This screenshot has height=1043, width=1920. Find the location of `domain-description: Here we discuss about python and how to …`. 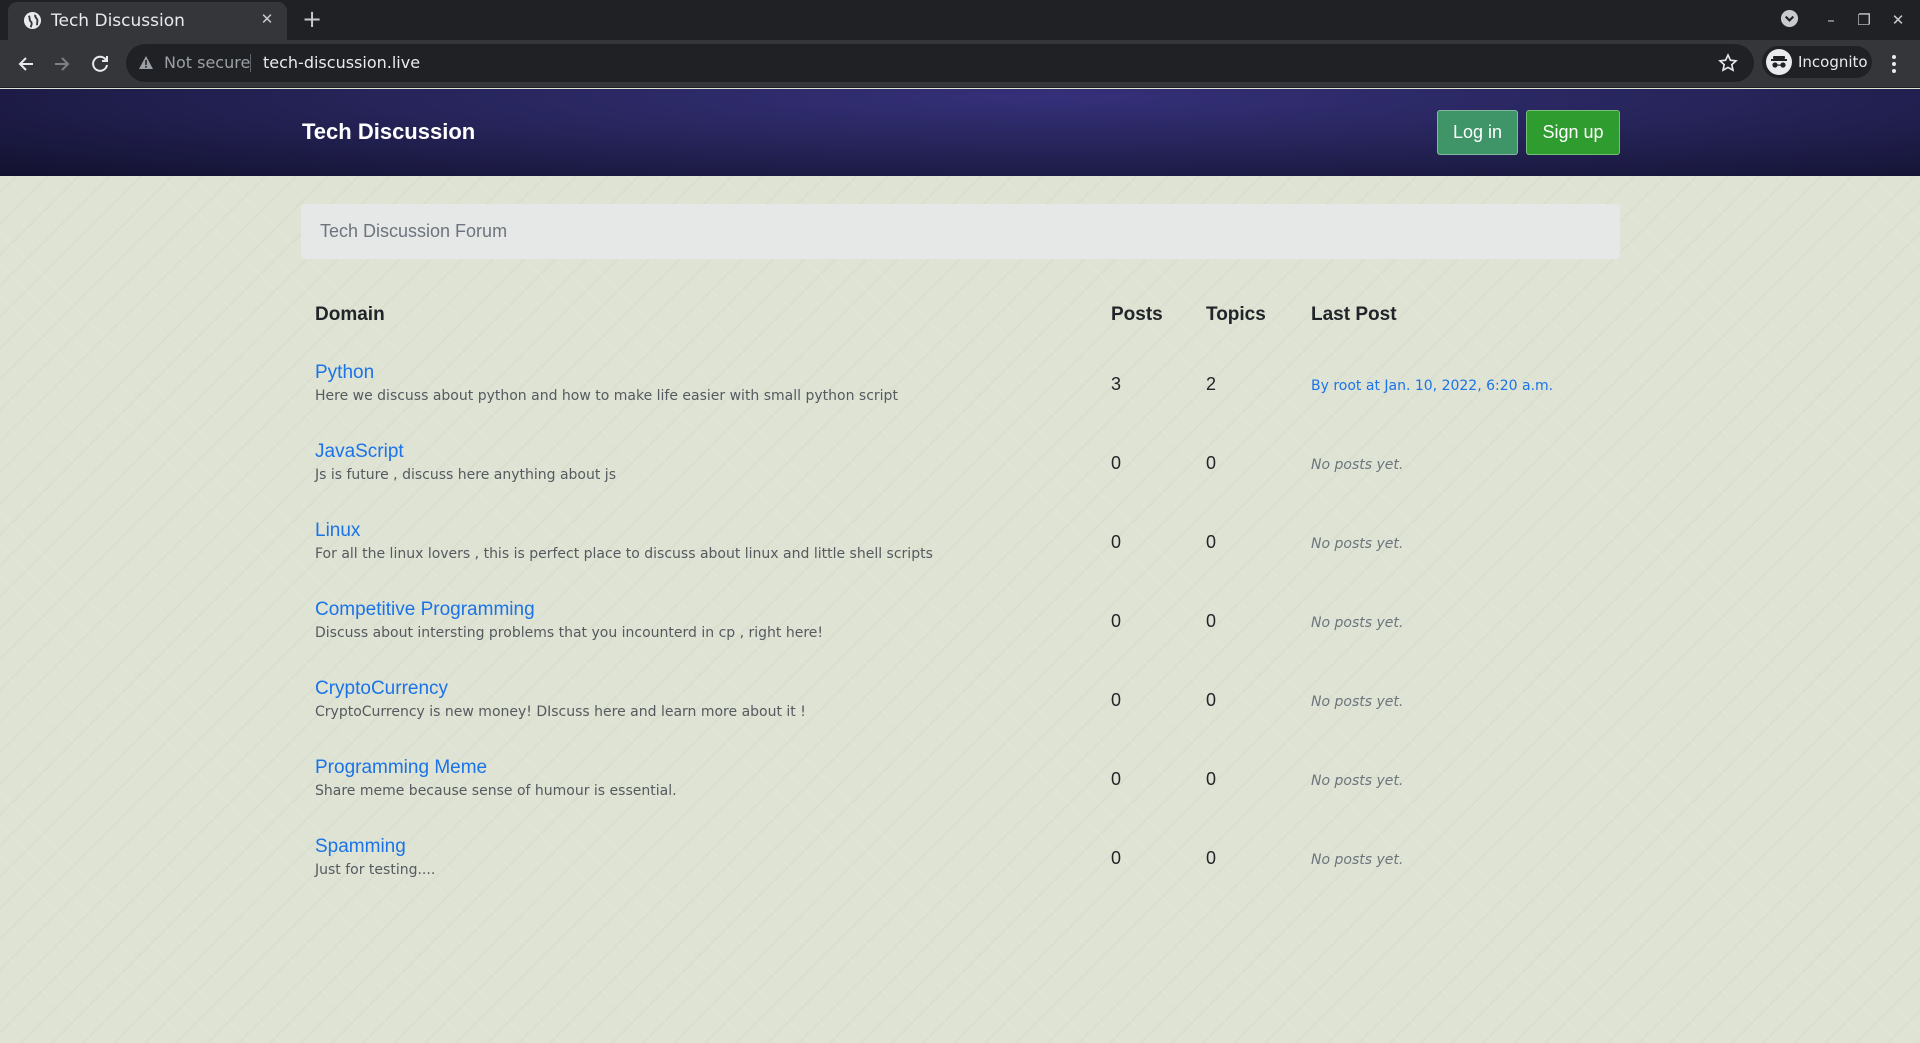

domain-description: Here we discuss about python and how to … is located at coordinates (606, 396).